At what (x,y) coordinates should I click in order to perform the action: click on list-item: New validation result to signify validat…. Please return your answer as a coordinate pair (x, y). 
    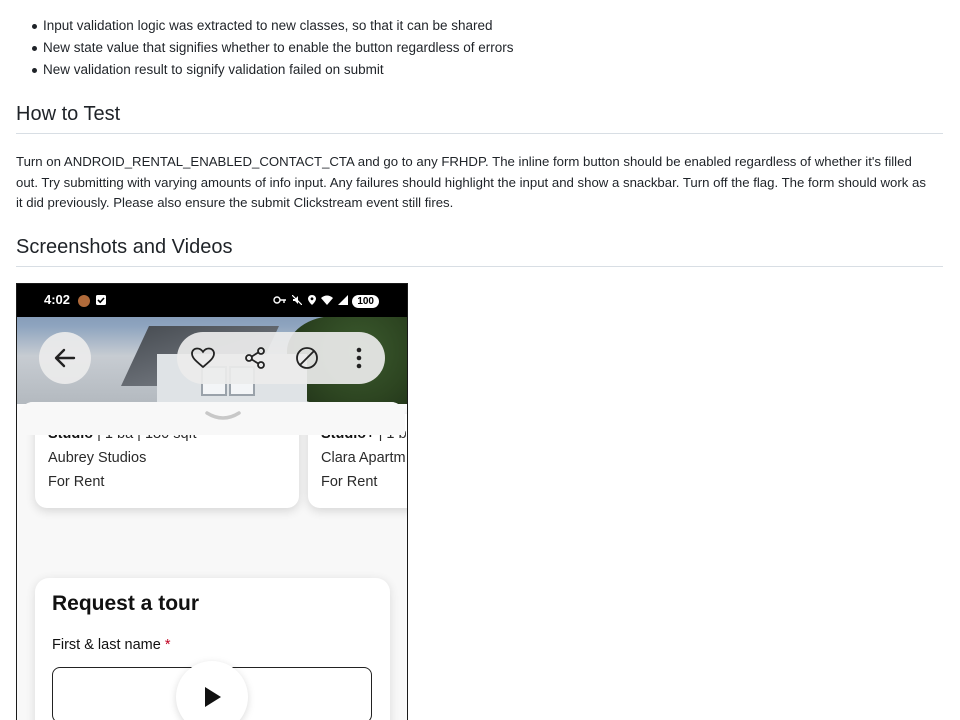
    Looking at the image, I should click on (265, 70).